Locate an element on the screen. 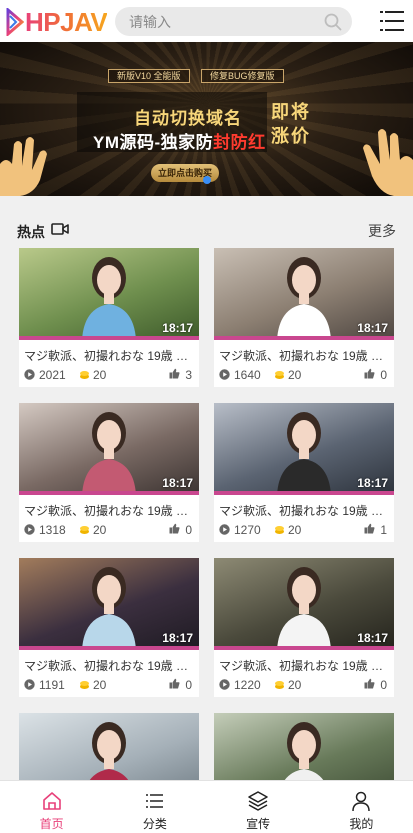  section-title: 热点 is located at coordinates (31, 232).